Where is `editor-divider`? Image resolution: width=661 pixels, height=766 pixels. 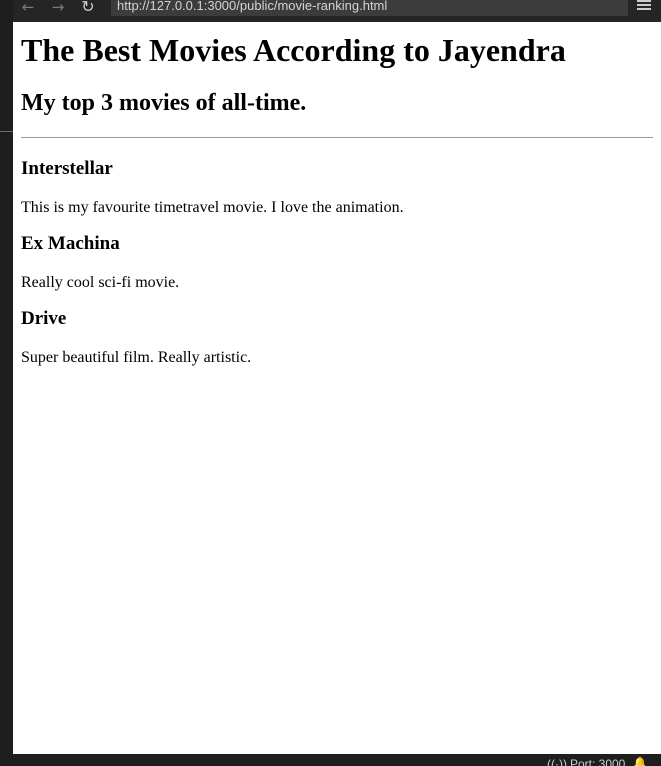 editor-divider is located at coordinates (6, 131).